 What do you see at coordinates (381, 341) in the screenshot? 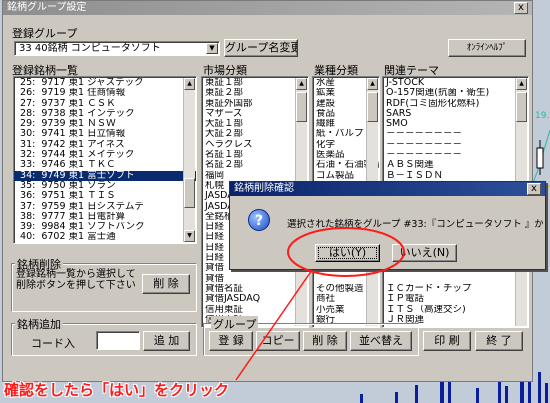
I see `sort-group-button: 並べ替え` at bounding box center [381, 341].